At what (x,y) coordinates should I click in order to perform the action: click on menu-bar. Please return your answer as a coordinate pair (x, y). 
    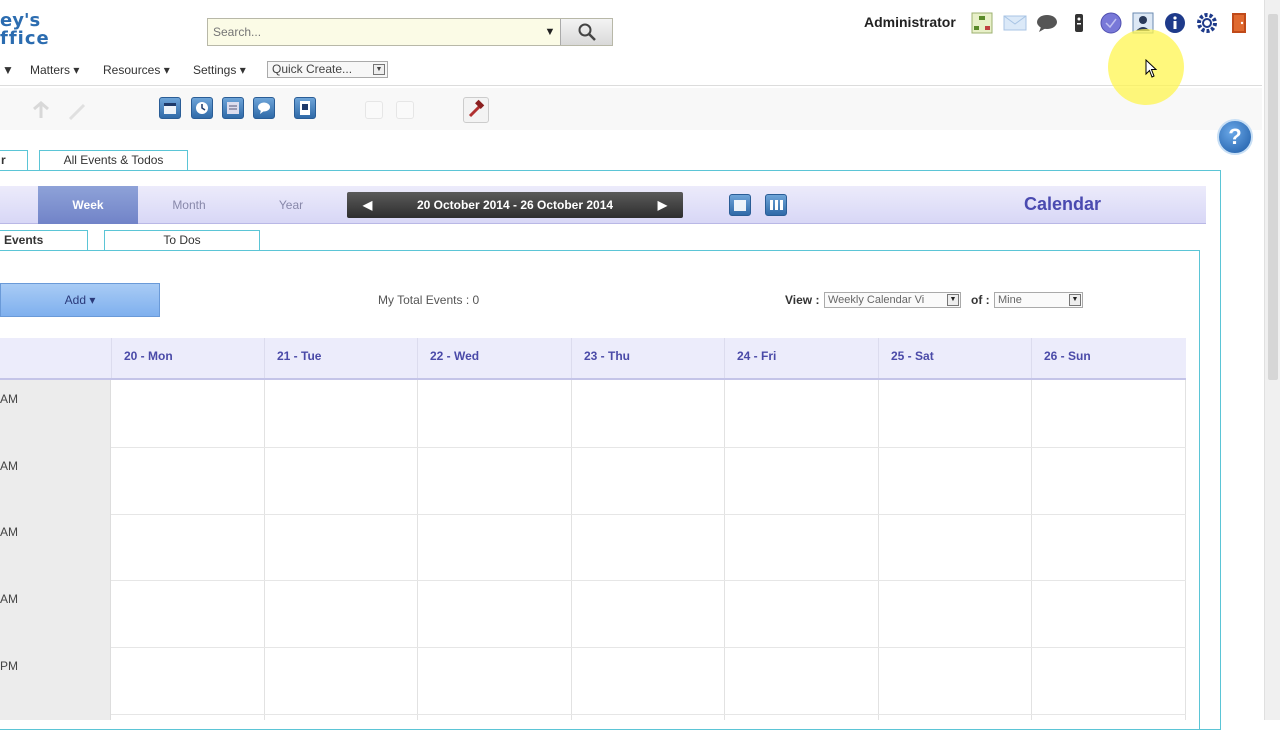
    Looking at the image, I should click on (631, 71).